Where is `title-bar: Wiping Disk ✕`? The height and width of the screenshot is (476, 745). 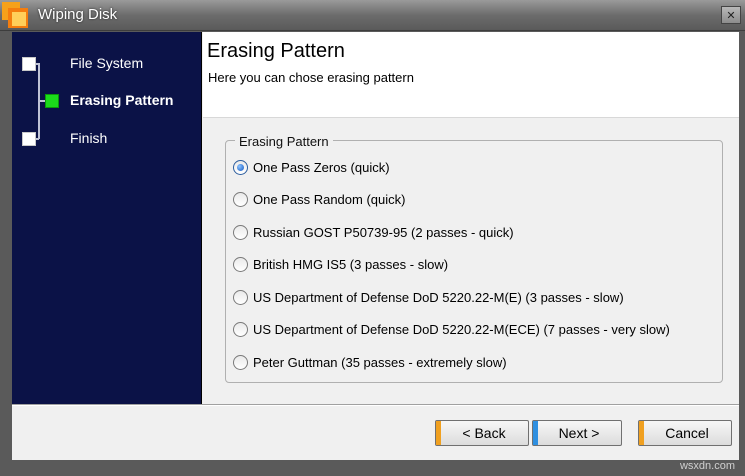
title-bar: Wiping Disk ✕ is located at coordinates (372, 15).